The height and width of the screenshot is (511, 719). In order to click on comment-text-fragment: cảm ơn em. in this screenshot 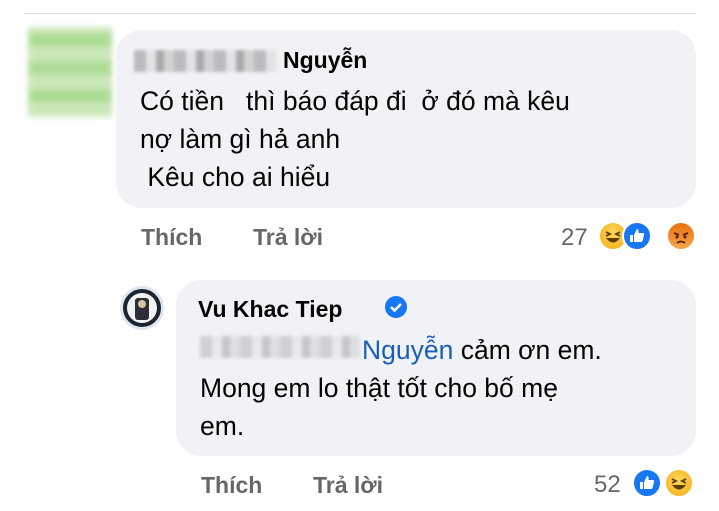, I will do `click(527, 350)`.